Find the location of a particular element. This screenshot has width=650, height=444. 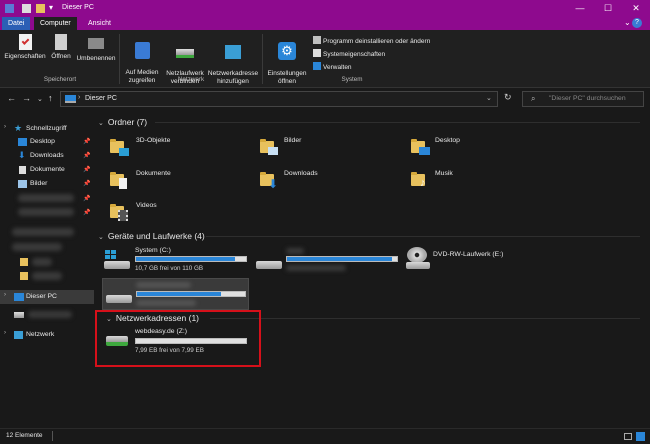

nav-item-schnellzugriff: › ★ Schnellzugriff is located at coordinates (47, 129).